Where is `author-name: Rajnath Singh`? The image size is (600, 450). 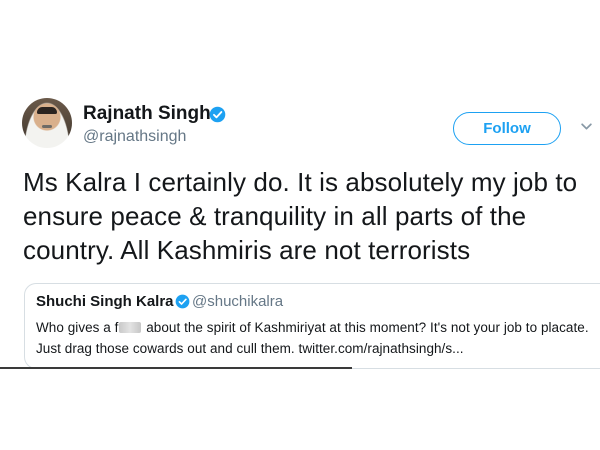 author-name: Rajnath Singh is located at coordinates (147, 114).